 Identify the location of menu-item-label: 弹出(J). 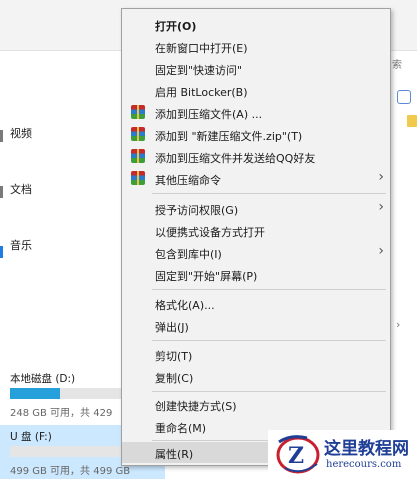
(172, 327).